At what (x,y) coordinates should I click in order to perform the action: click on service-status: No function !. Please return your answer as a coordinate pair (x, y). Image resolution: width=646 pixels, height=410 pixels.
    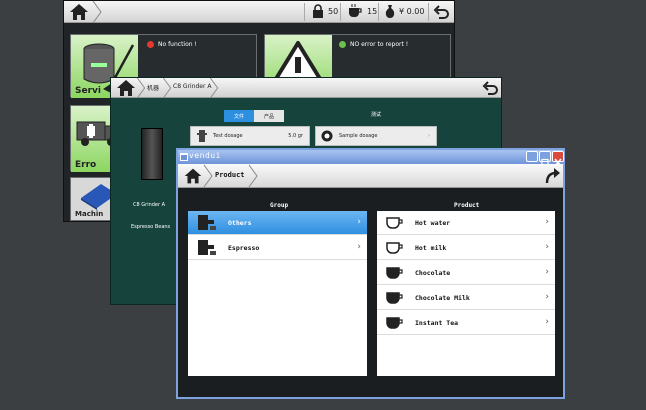
    Looking at the image, I should click on (172, 44).